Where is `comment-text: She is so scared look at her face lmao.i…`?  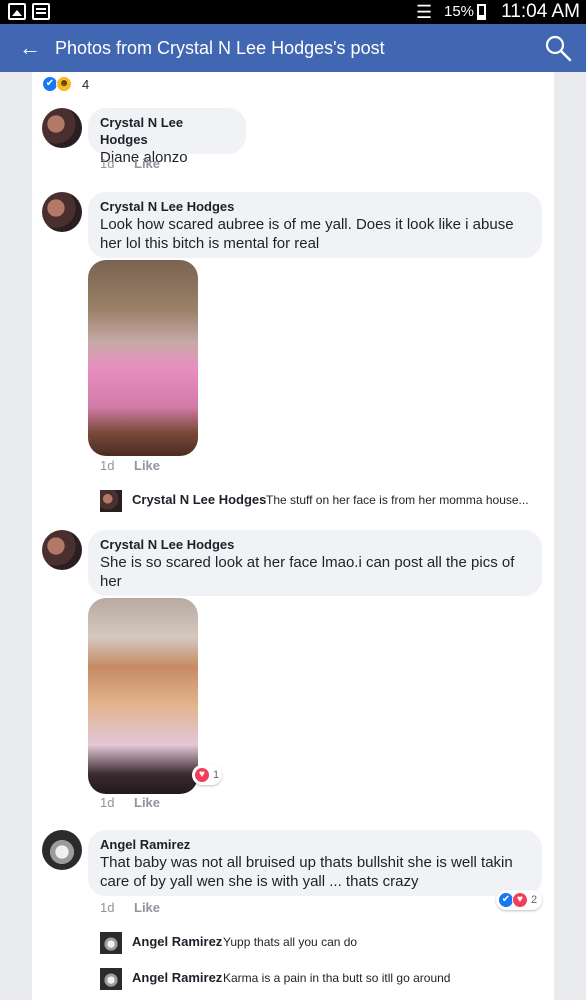
comment-text: She is so scared look at her face lmao.i… is located at coordinates (307, 572).